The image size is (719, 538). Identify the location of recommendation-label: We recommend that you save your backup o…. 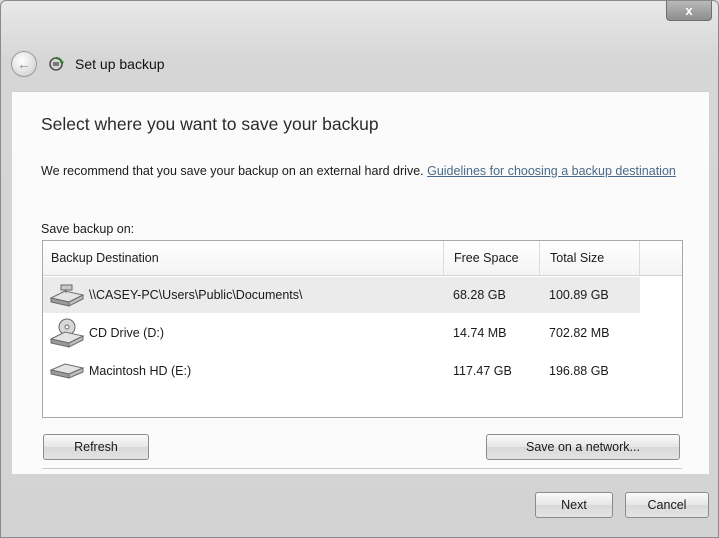
(234, 171).